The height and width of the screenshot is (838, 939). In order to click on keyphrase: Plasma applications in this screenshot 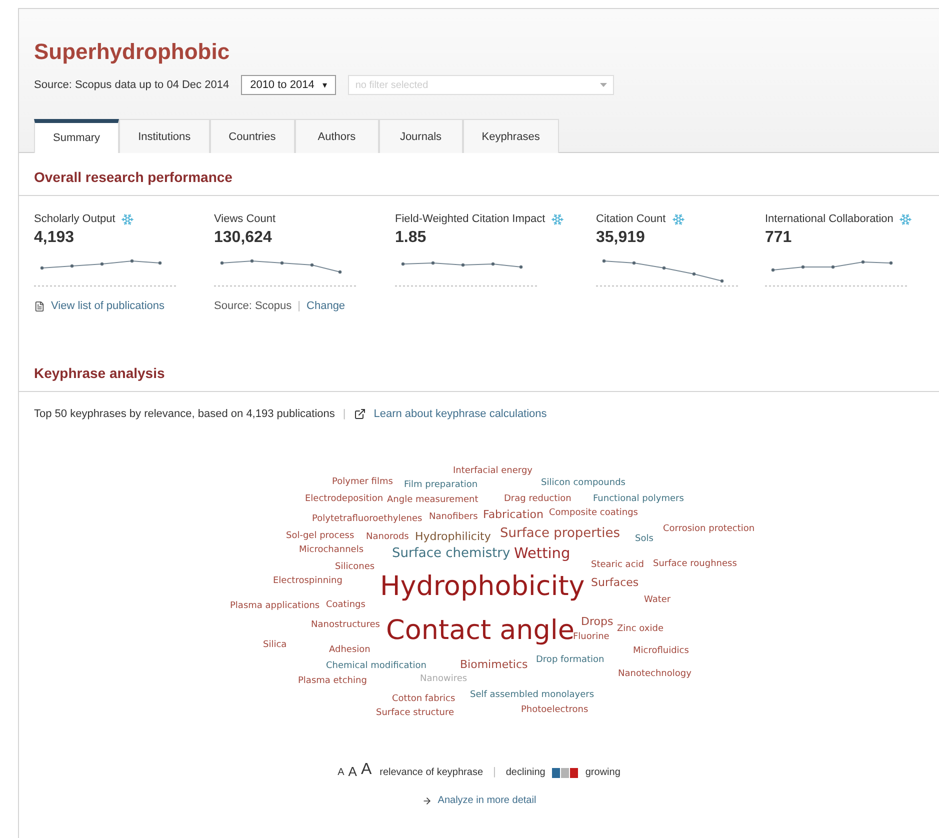, I will do `click(275, 606)`.